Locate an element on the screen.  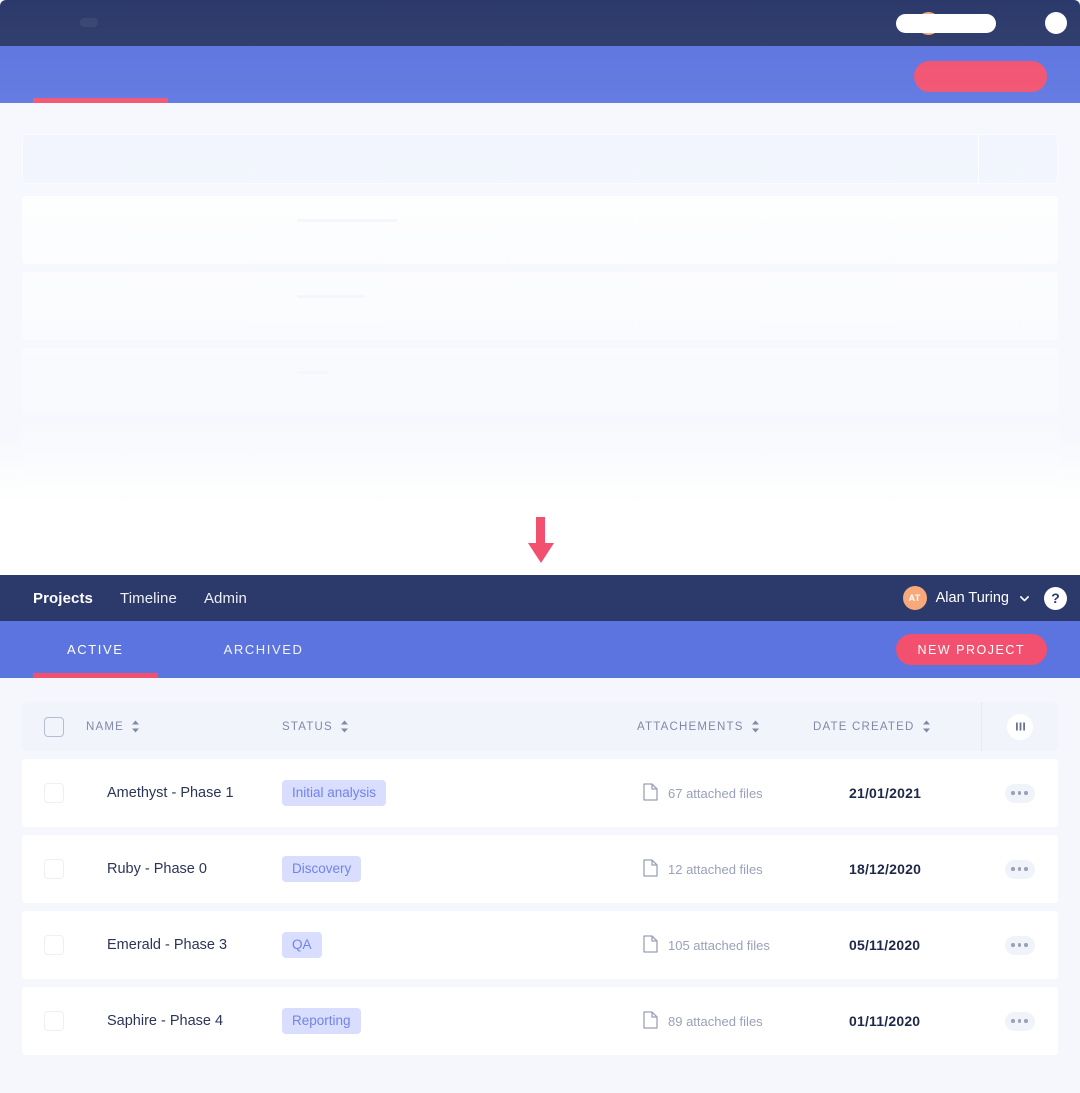
cell-project-name: Amethyst - Phase 1 is located at coordinates (170, 793).